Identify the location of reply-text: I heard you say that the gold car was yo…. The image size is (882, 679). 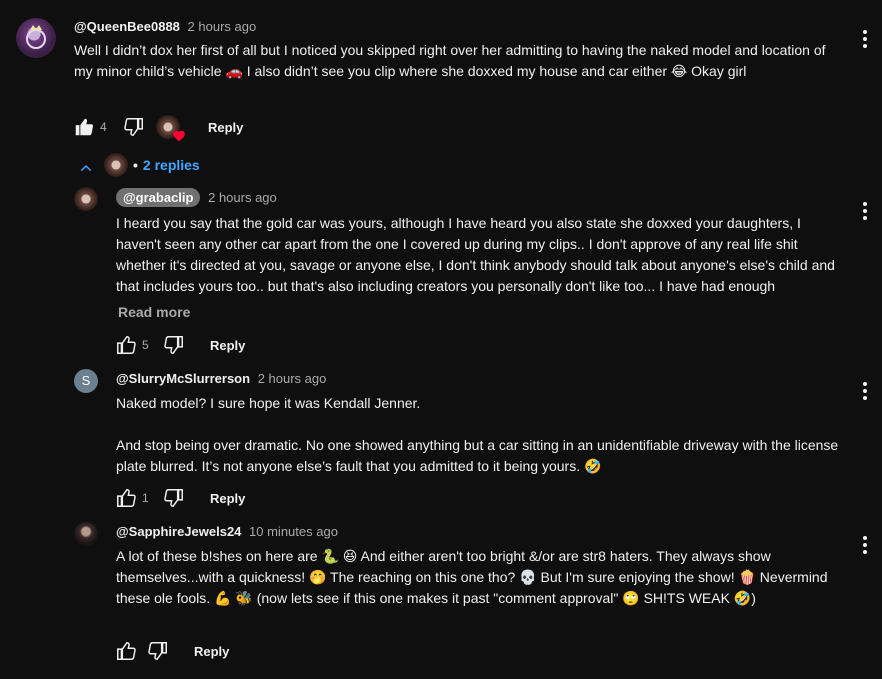
(477, 254).